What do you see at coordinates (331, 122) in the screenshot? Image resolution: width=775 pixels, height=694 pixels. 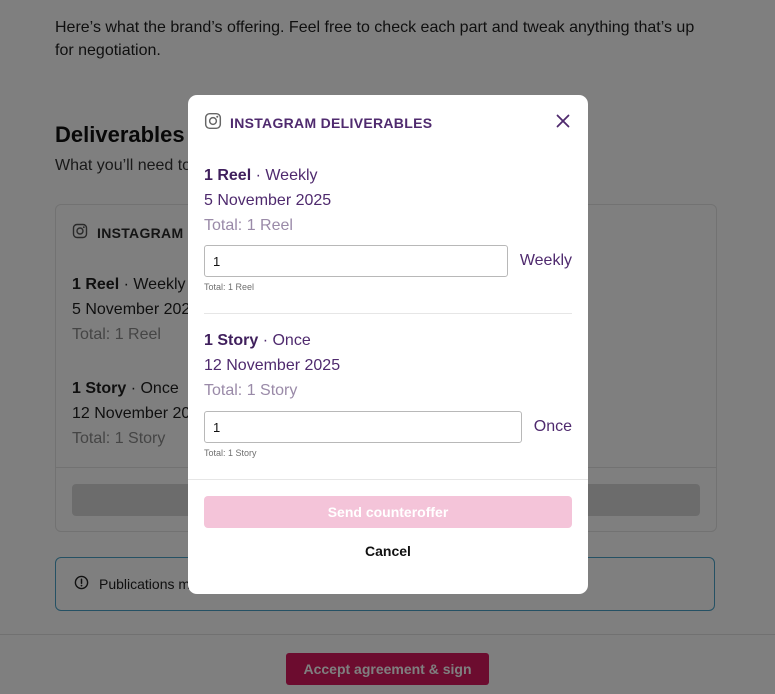 I see `modal-title: INSTAGRAM DELIVERABLES` at bounding box center [331, 122].